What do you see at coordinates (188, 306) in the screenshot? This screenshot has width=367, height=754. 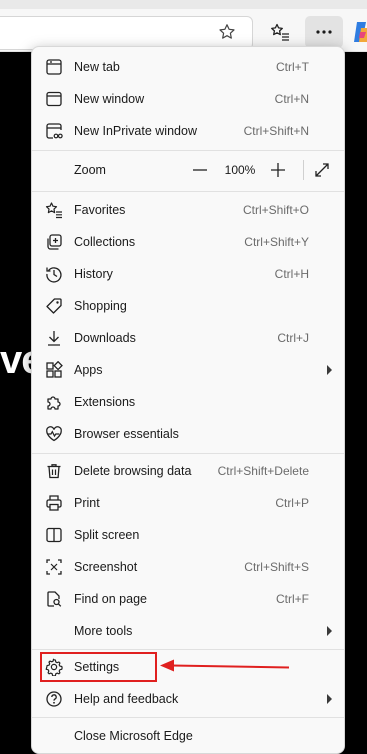 I see `menu-item-shopping: Shopping` at bounding box center [188, 306].